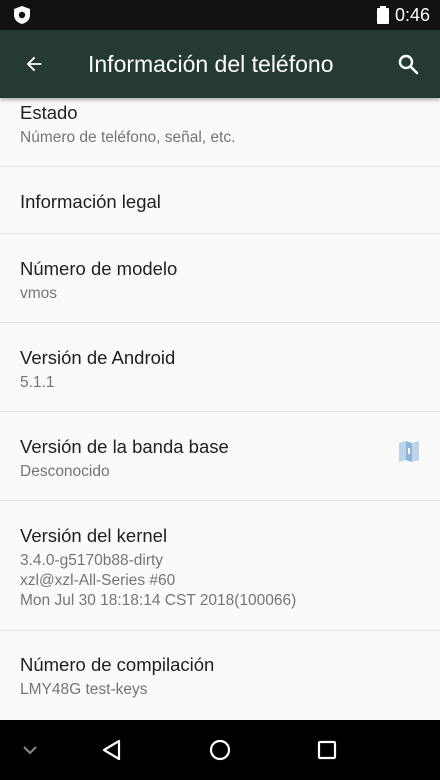 The height and width of the screenshot is (780, 440). I want to click on list-item-estado: Estado Número de teléfono, señal, etc., so click(220, 132).